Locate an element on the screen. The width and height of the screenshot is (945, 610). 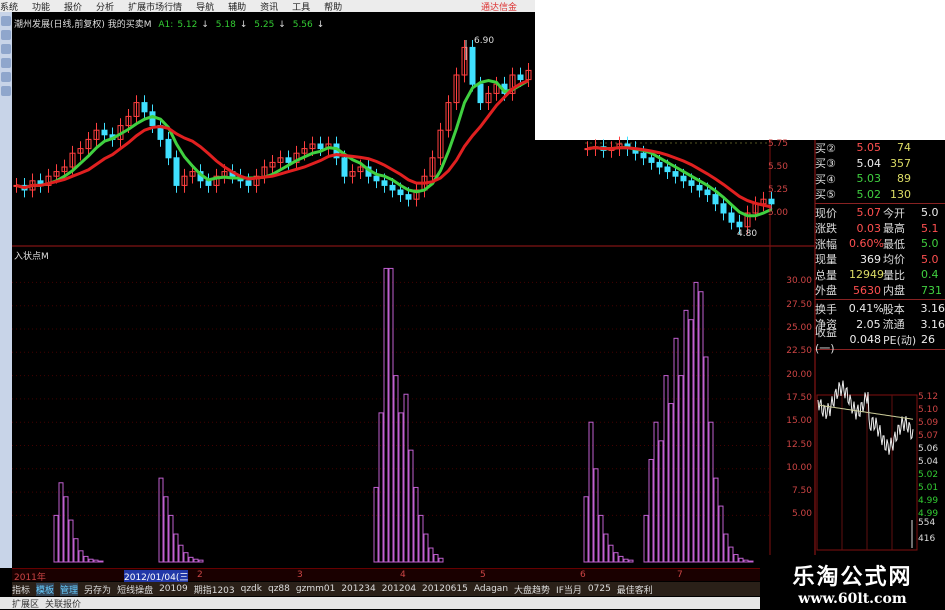
tab-extension-area: 扩展区 is located at coordinates (25, 603).